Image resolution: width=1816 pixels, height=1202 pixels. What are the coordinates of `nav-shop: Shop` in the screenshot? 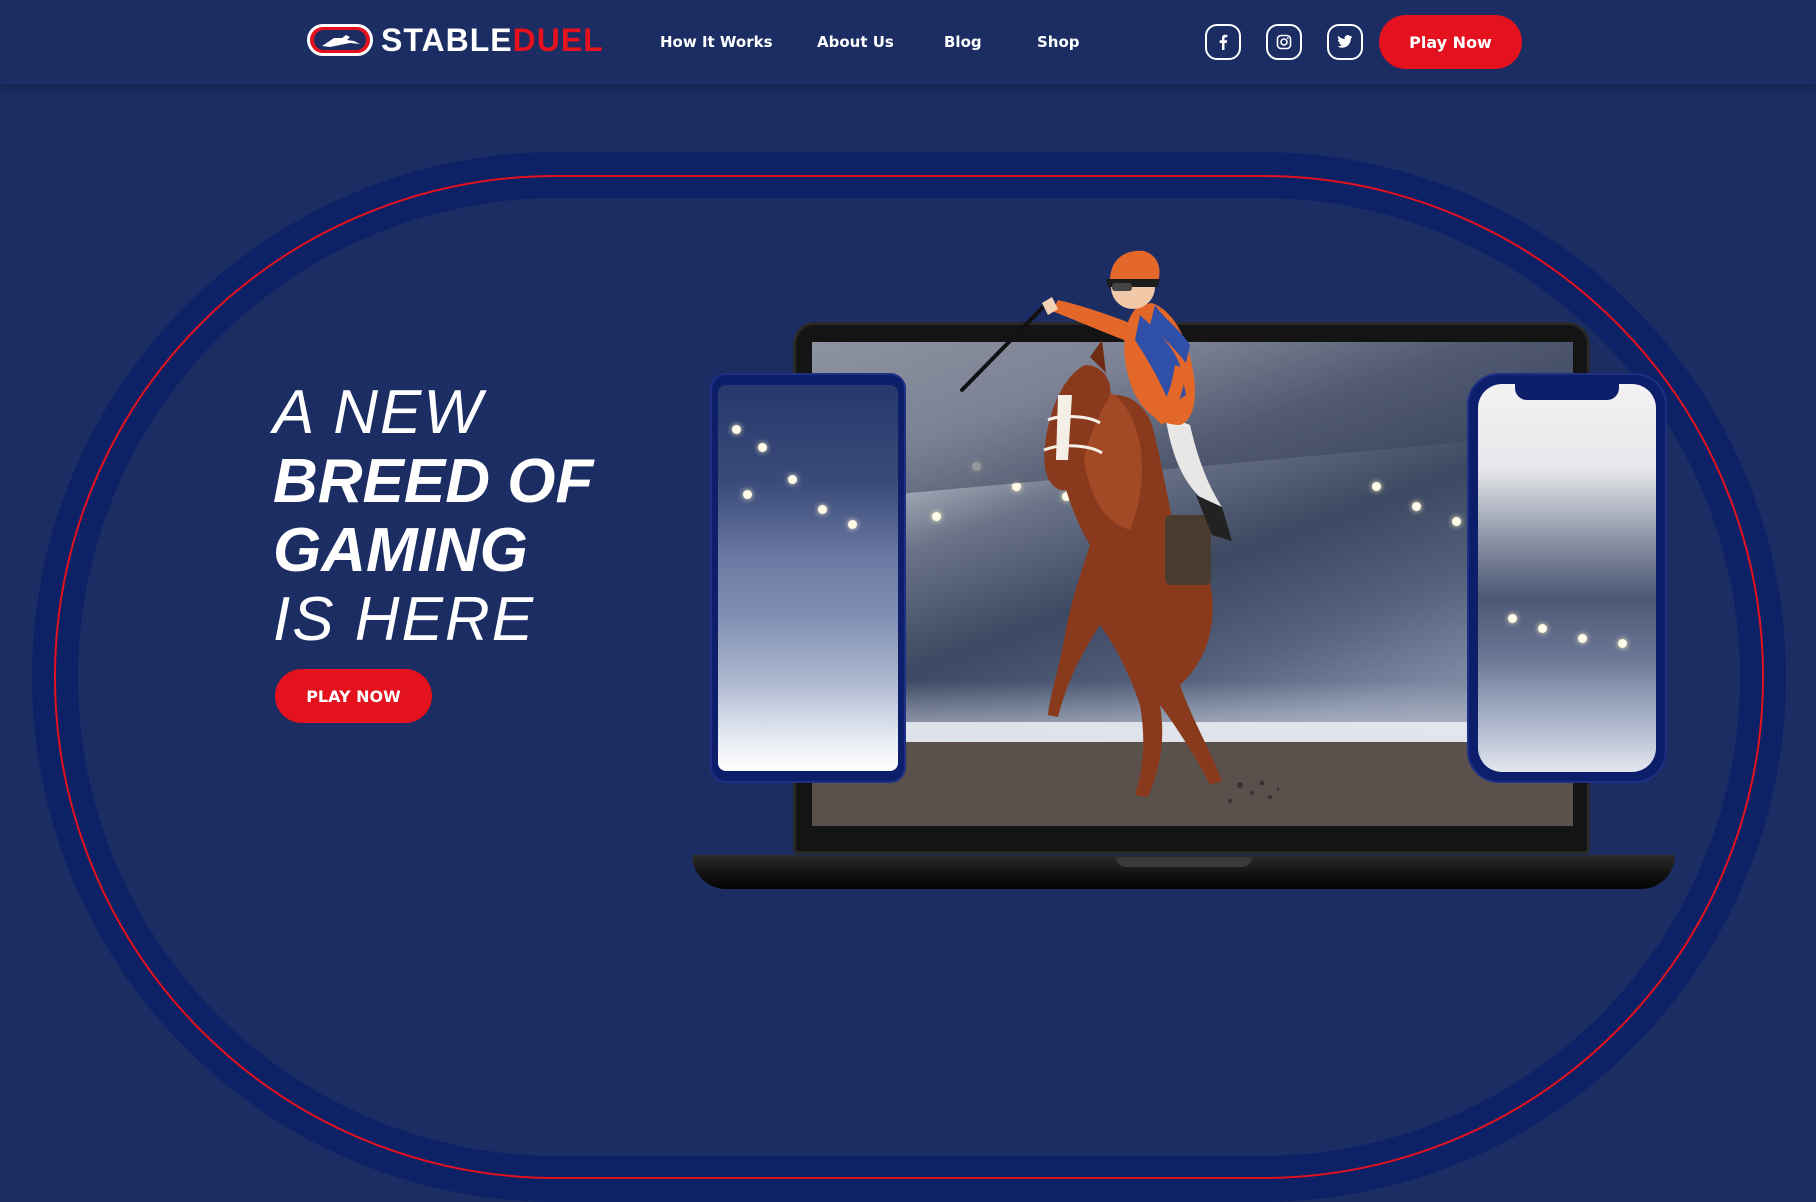 It's located at (1058, 42).